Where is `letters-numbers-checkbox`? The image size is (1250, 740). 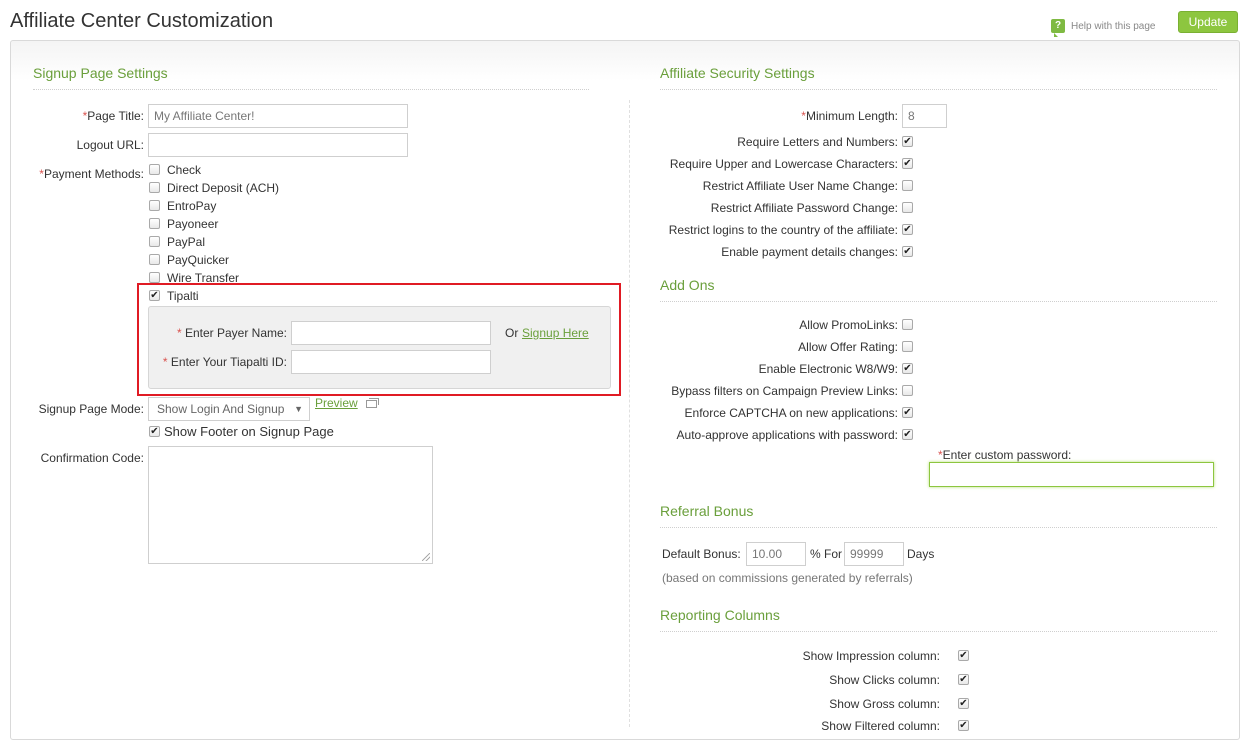
letters-numbers-checkbox is located at coordinates (907, 141).